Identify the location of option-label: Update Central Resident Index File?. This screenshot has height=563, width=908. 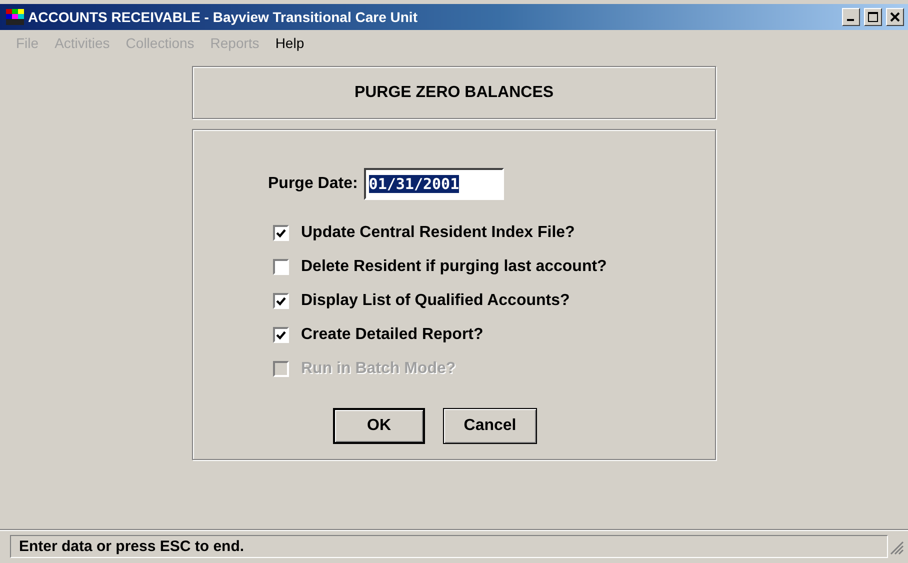
(438, 233).